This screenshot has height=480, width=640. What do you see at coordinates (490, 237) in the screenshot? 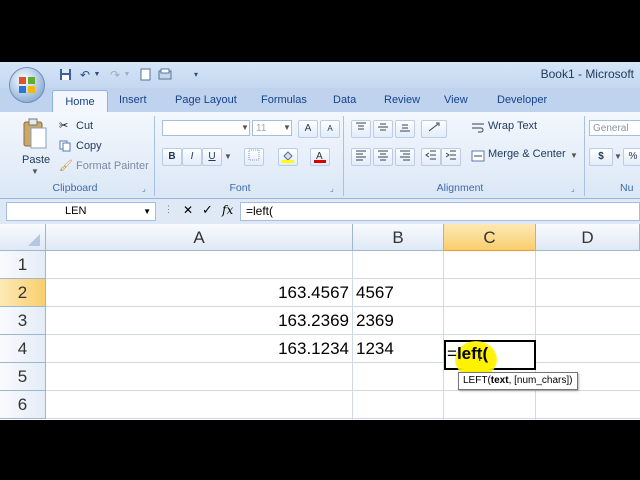
I see `column-header-c: C` at bounding box center [490, 237].